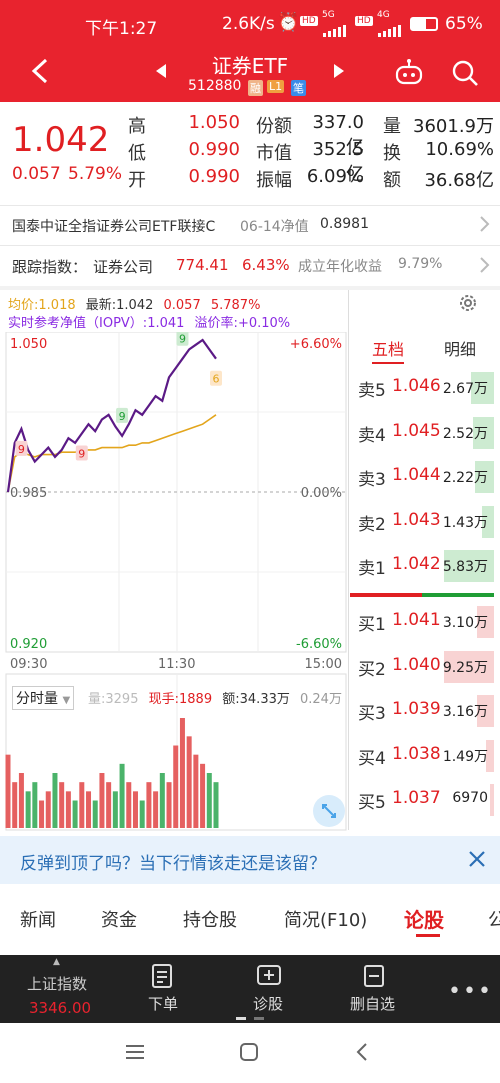  Describe the element at coordinates (425, 756) in the screenshot. I see `bid-row: 买4 1.038 1.49万` at that location.